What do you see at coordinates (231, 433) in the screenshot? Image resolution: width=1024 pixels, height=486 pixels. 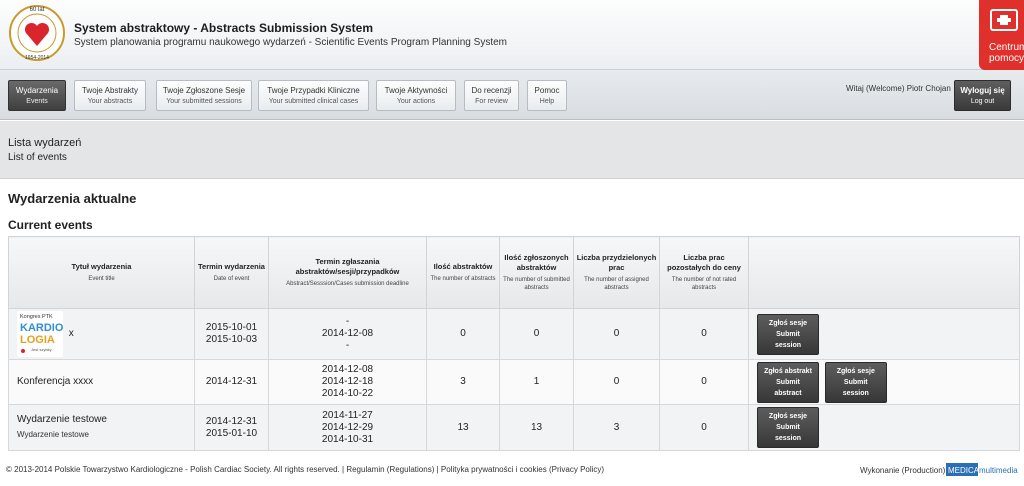 I see `event-date: 2015-01-10` at bounding box center [231, 433].